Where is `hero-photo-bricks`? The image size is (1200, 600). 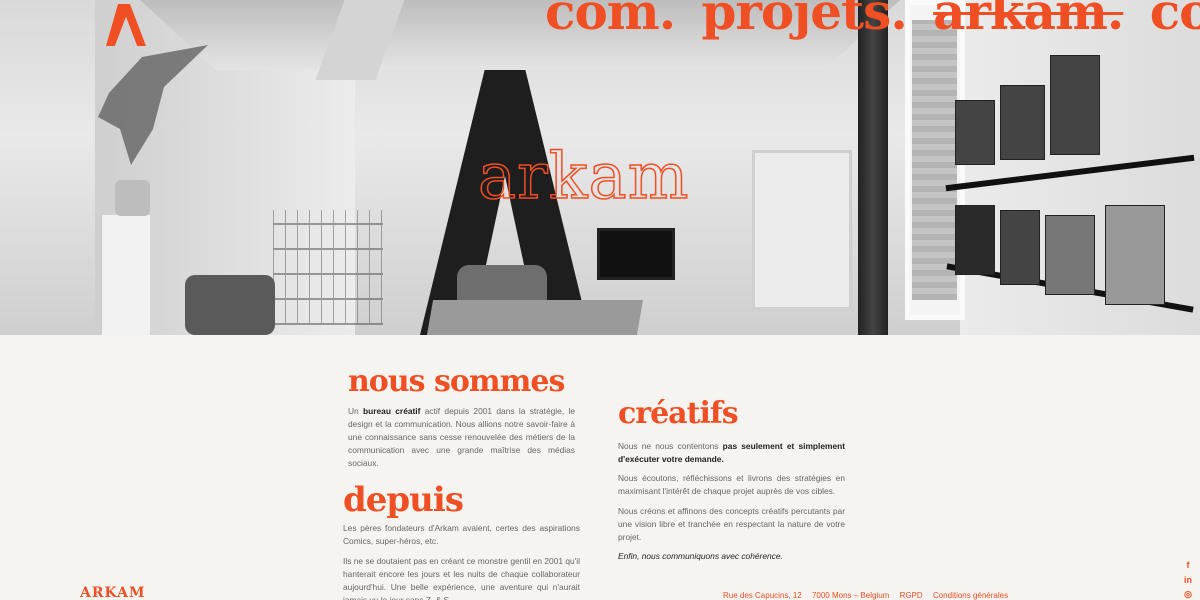 hero-photo-bricks is located at coordinates (934, 160).